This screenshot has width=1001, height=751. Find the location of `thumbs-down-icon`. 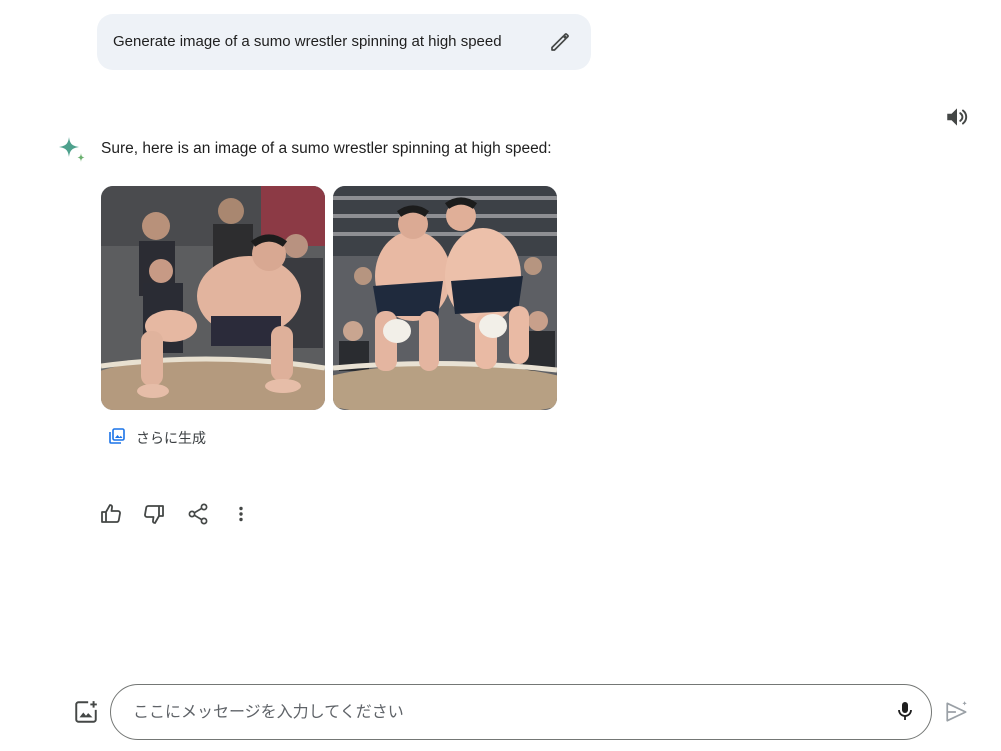

thumbs-down-icon is located at coordinates (154, 514).